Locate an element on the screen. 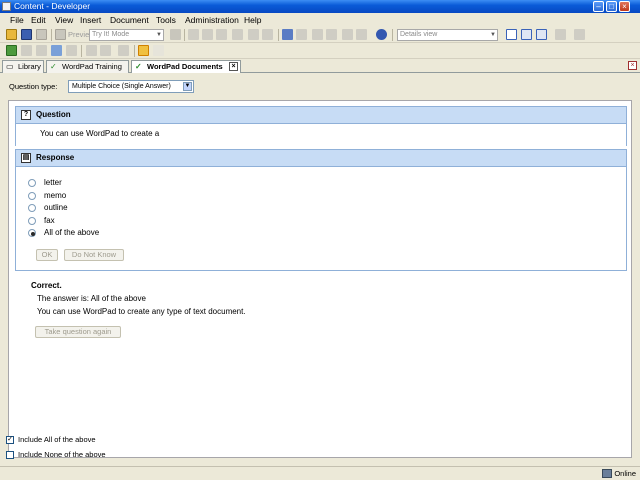  menu-file: File is located at coordinates (17, 20).